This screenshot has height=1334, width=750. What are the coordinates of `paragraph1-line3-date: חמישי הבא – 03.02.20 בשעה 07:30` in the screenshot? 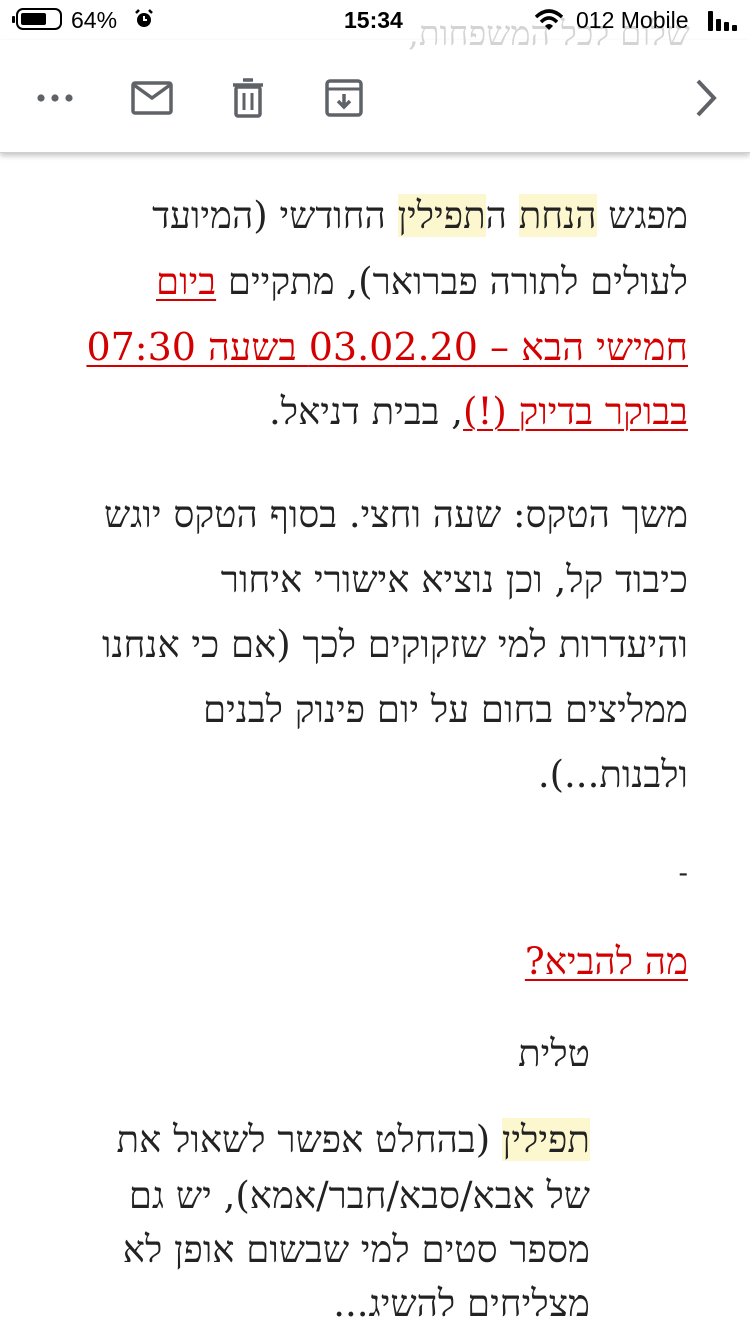 It's located at (387, 347).